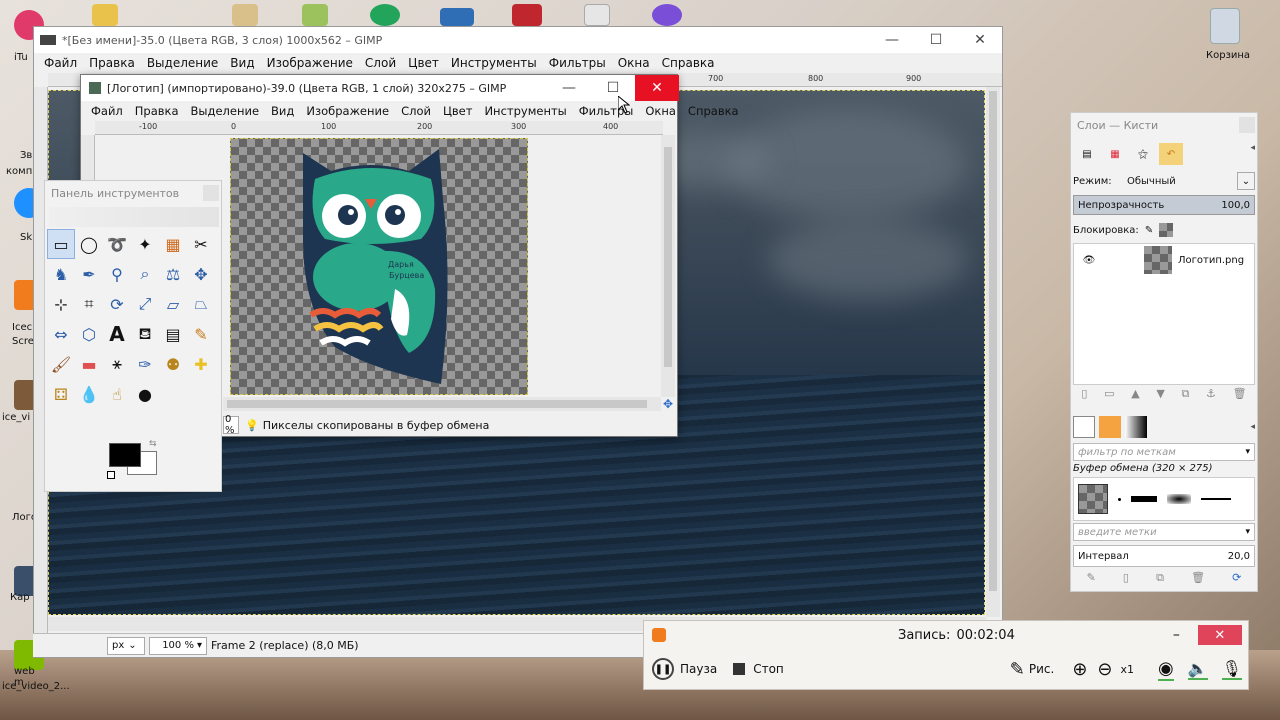 The image size is (1280, 720). I want to click on brushes-grid, so click(1164, 499).